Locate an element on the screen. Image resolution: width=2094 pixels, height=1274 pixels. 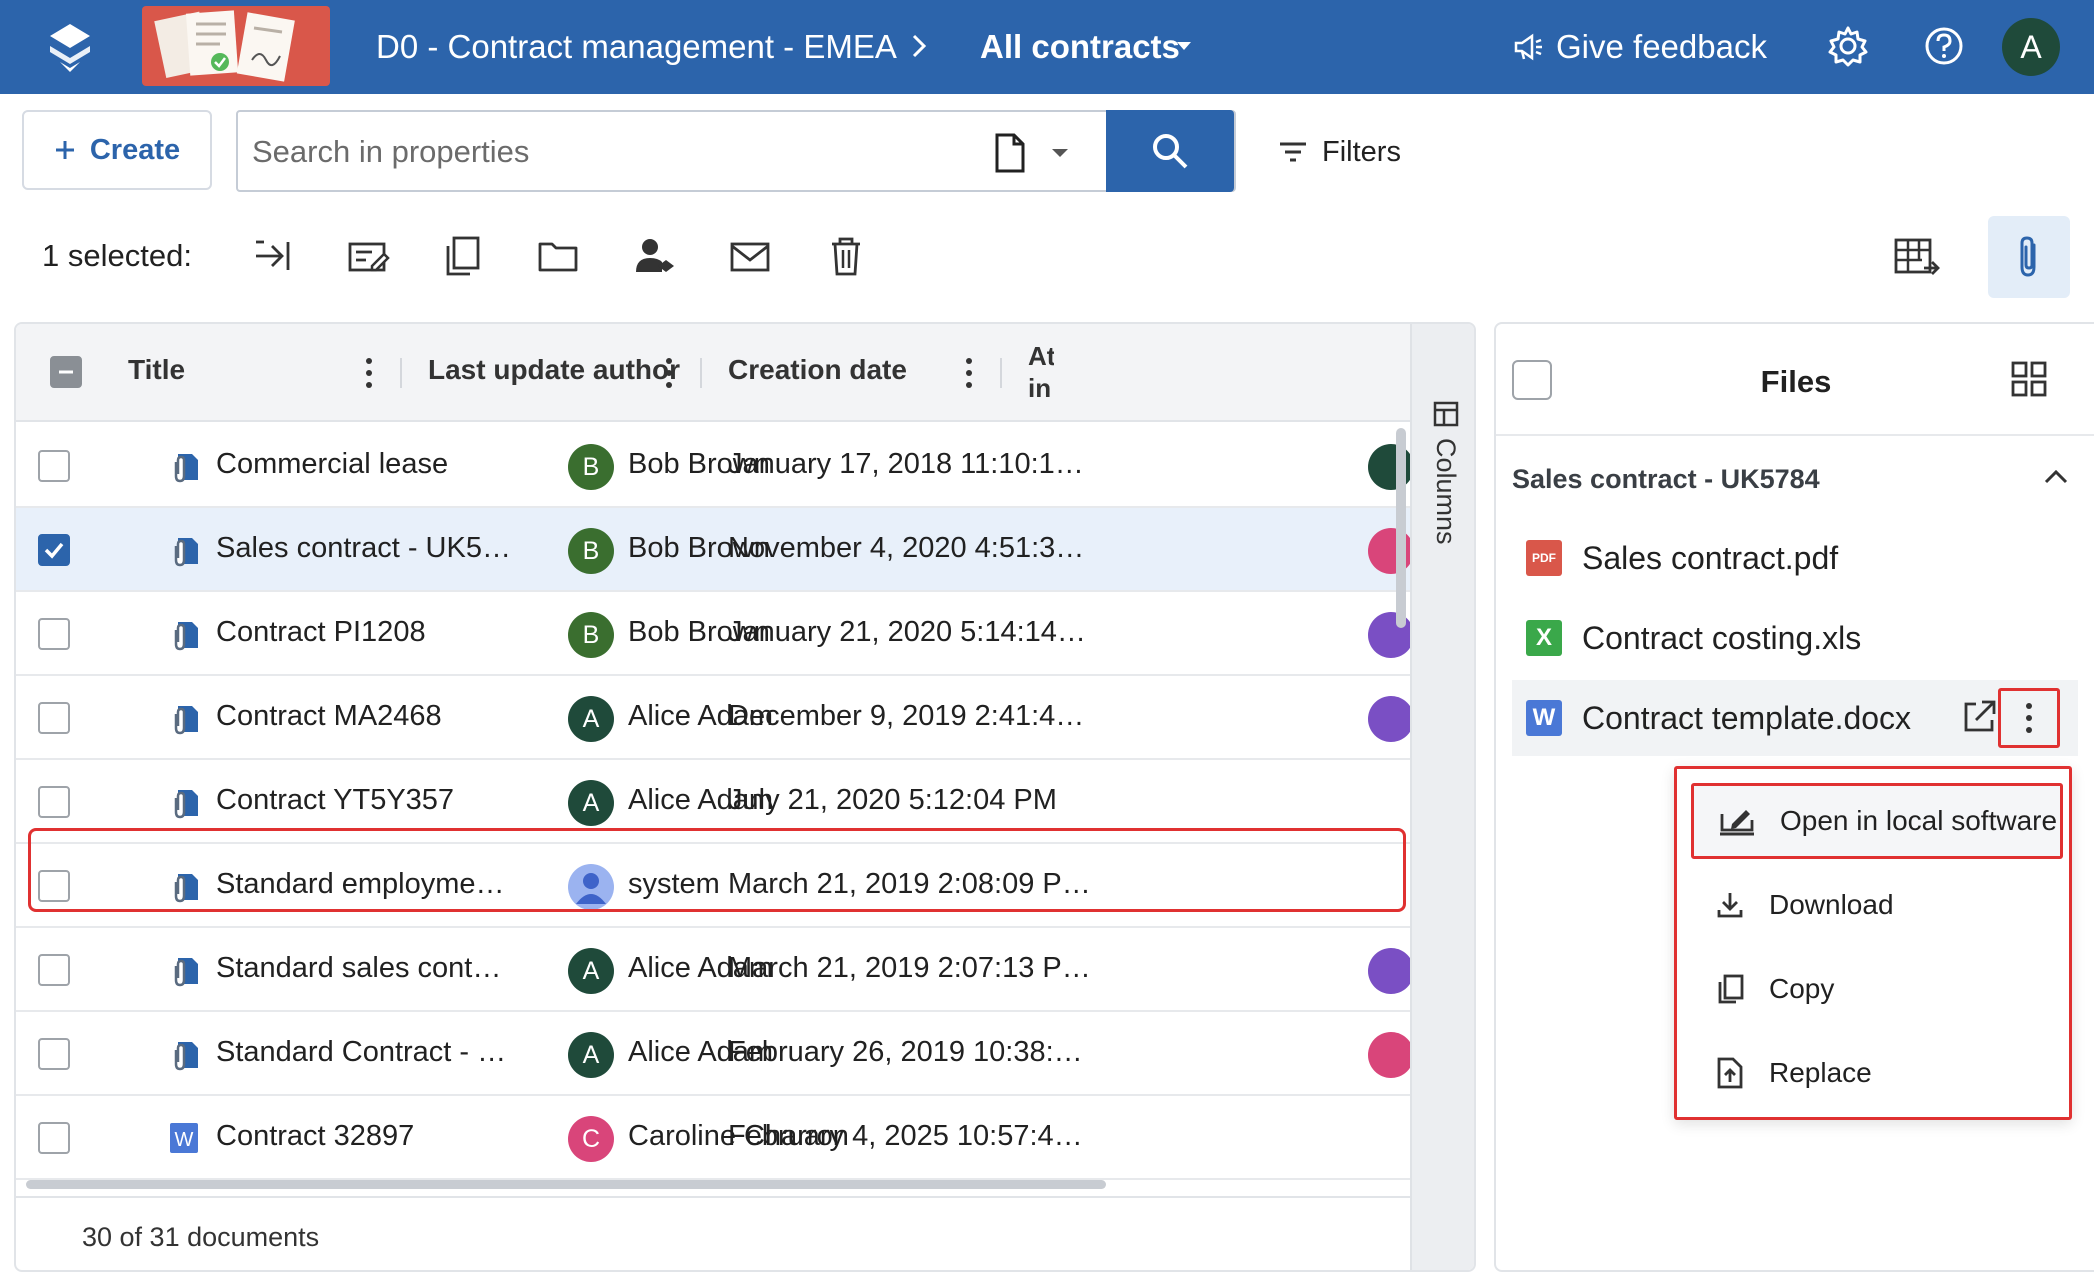
help-icon is located at coordinates (1944, 46).